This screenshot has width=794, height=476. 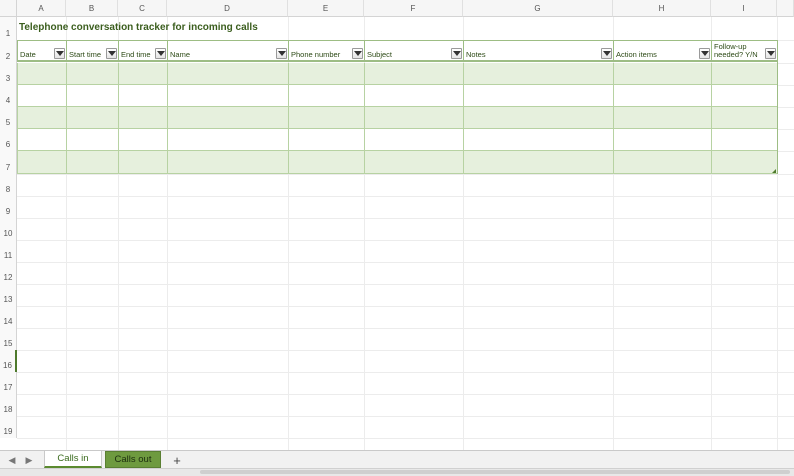 I want to click on row-header-17: 17, so click(x=8, y=383).